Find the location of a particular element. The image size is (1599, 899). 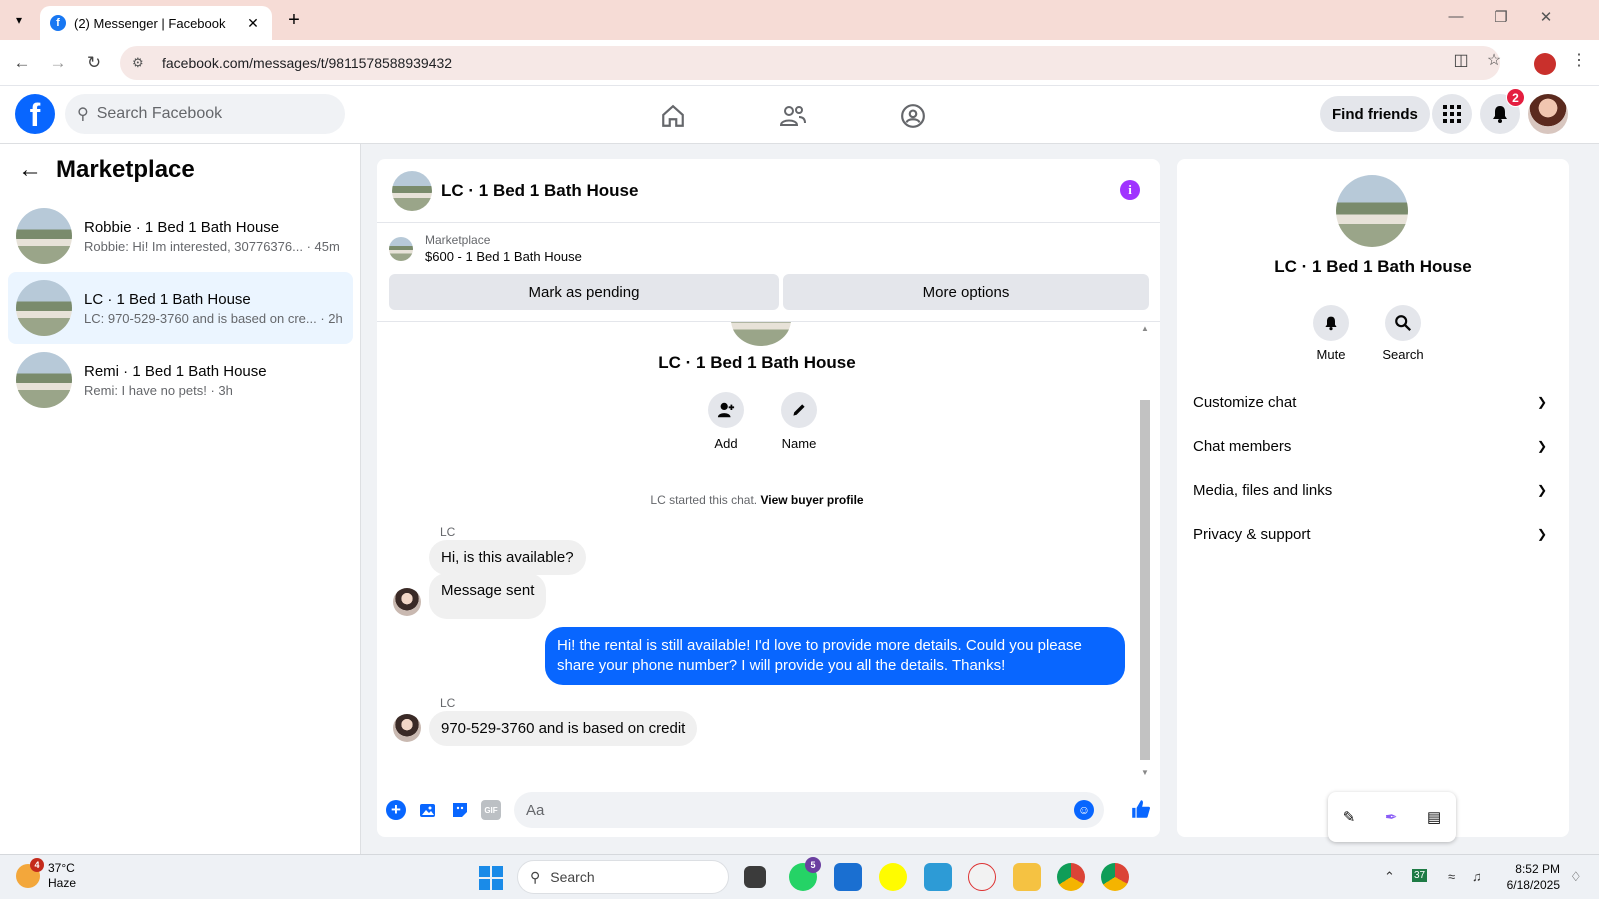

mute-button: Mute is located at coordinates (1331, 333).